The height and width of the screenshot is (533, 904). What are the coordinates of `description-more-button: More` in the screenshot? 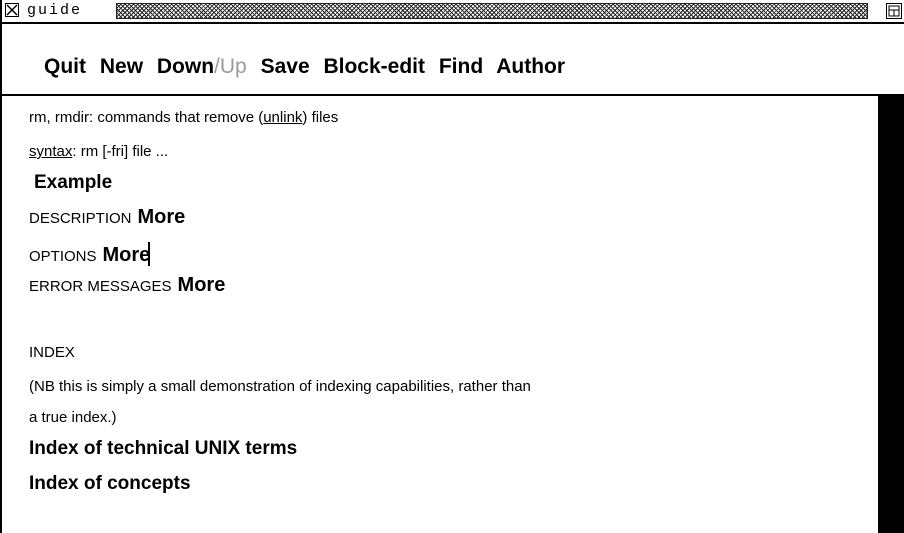 It's located at (162, 217).